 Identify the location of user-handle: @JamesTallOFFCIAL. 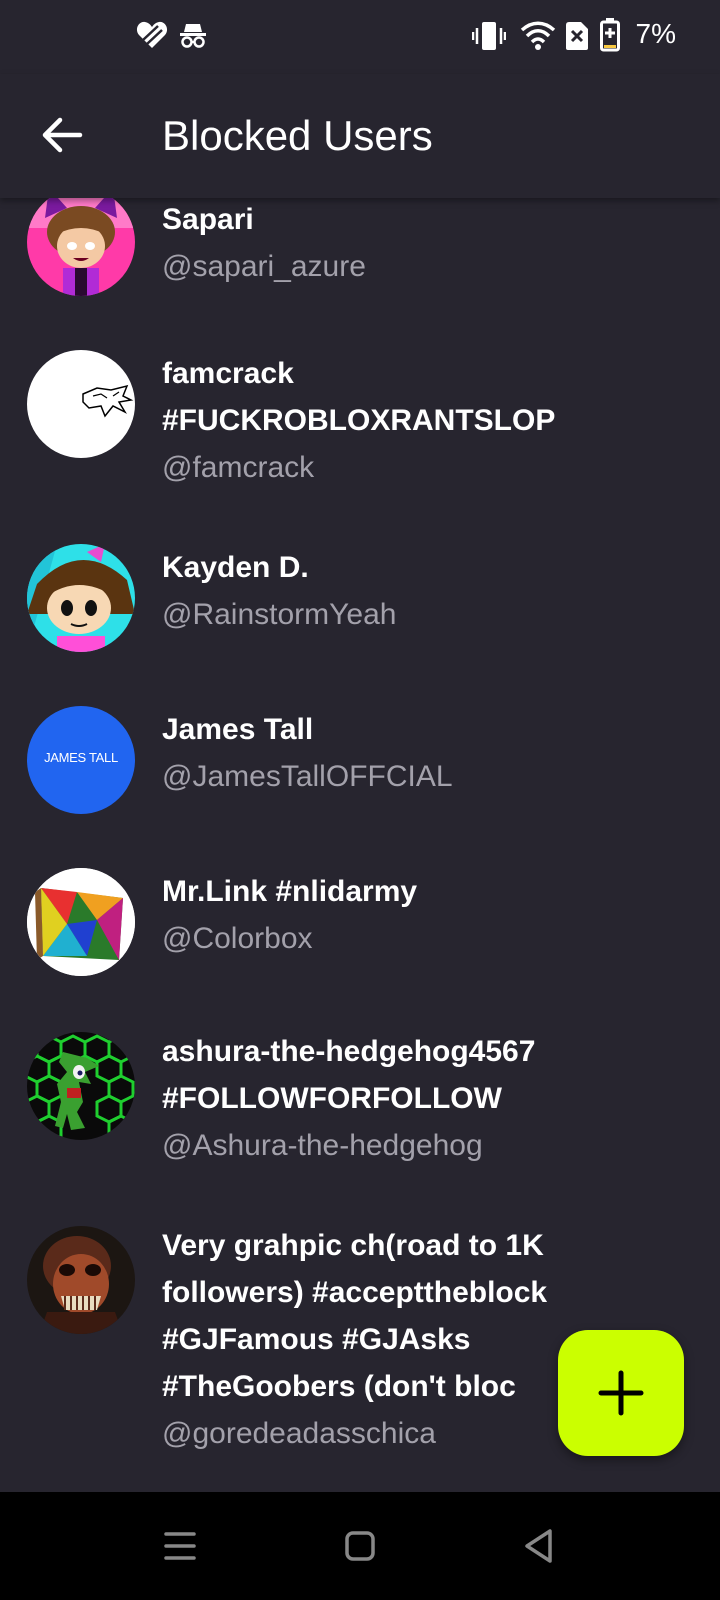
(307, 776).